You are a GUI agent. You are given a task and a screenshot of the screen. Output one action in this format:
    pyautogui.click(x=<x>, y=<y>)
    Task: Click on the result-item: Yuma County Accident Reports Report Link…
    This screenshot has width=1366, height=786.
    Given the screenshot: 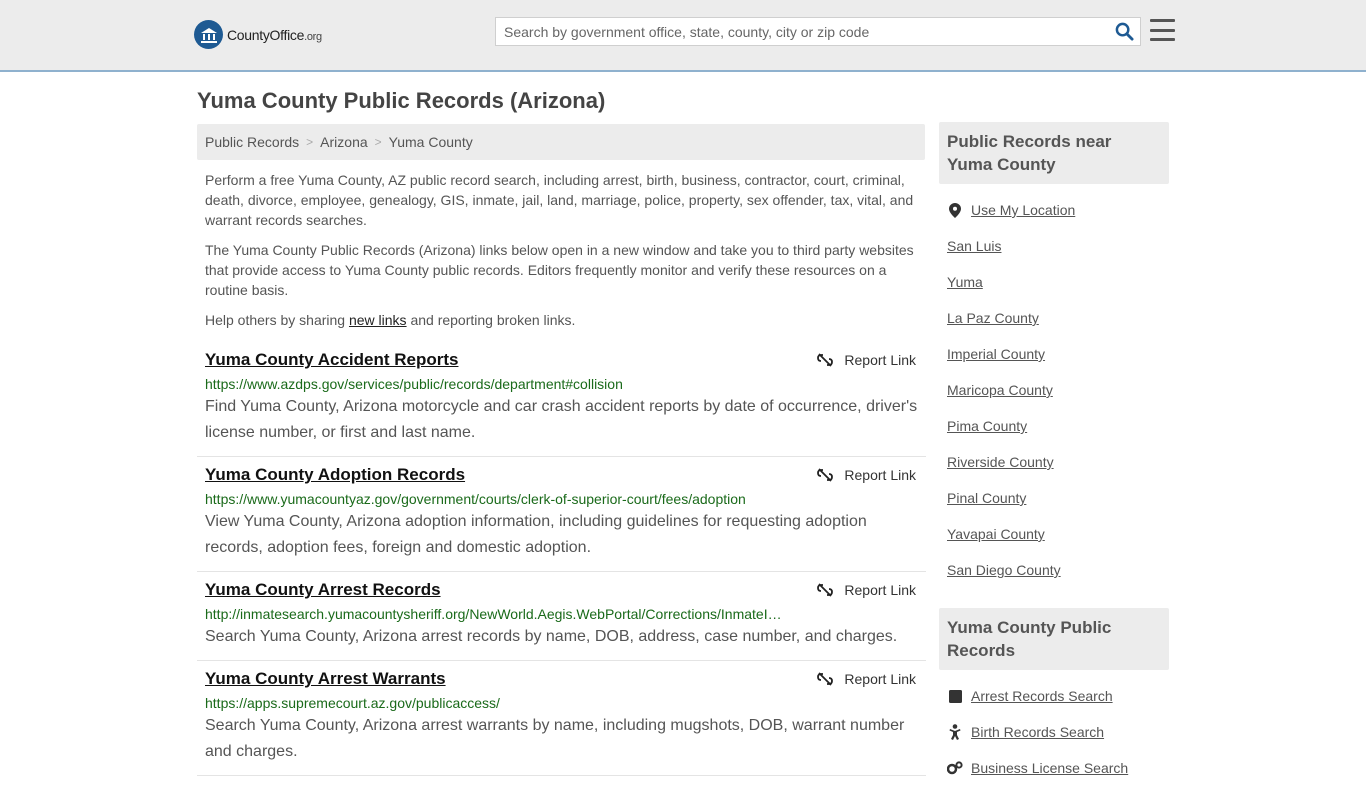 What is the action you would take?
    pyautogui.click(x=561, y=399)
    